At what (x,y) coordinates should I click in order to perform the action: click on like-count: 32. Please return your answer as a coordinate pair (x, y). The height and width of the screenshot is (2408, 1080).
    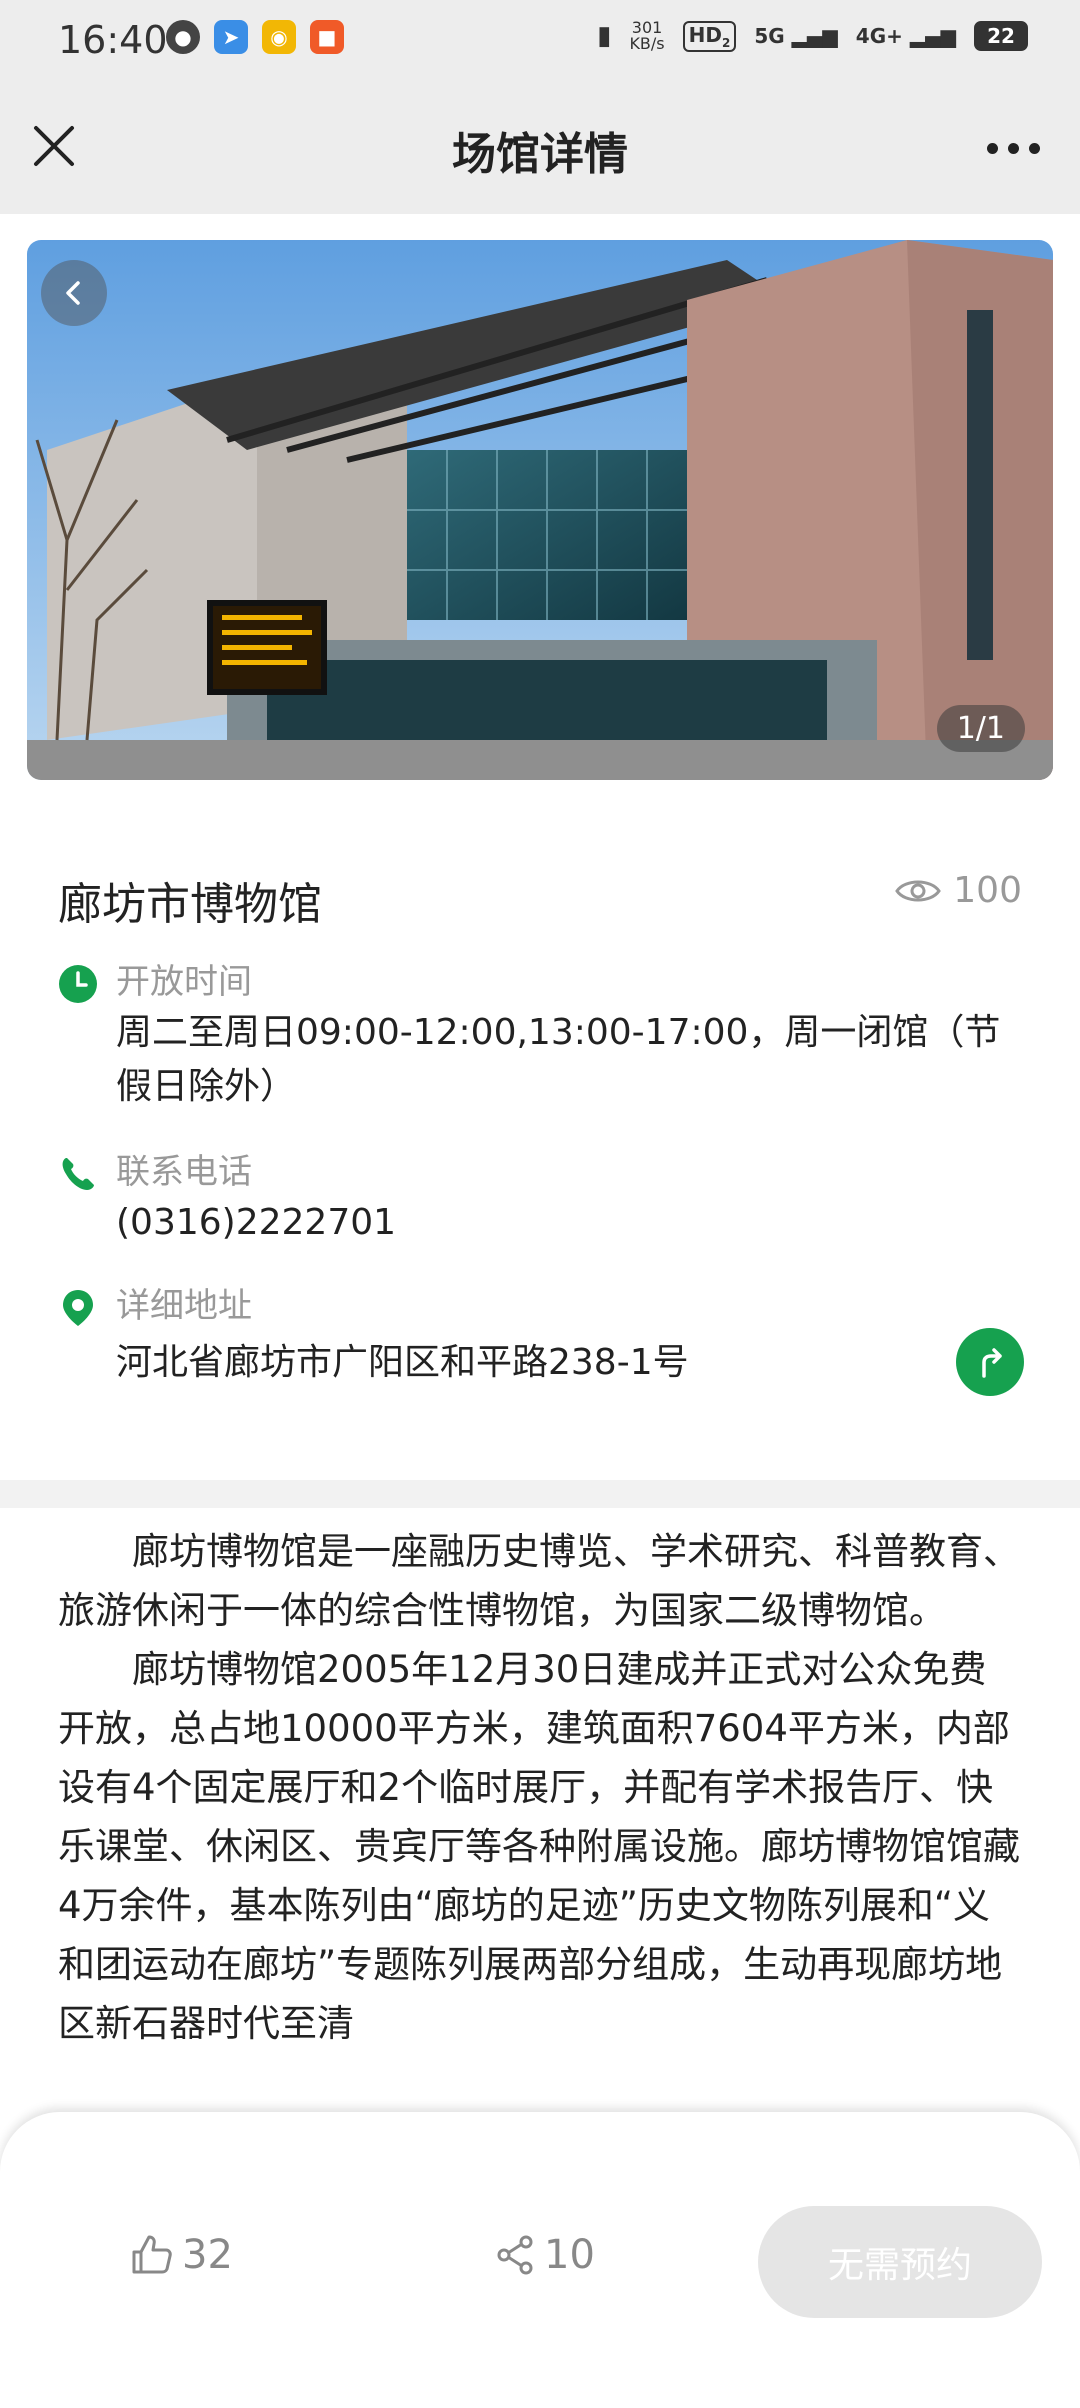
    Looking at the image, I should click on (207, 2255).